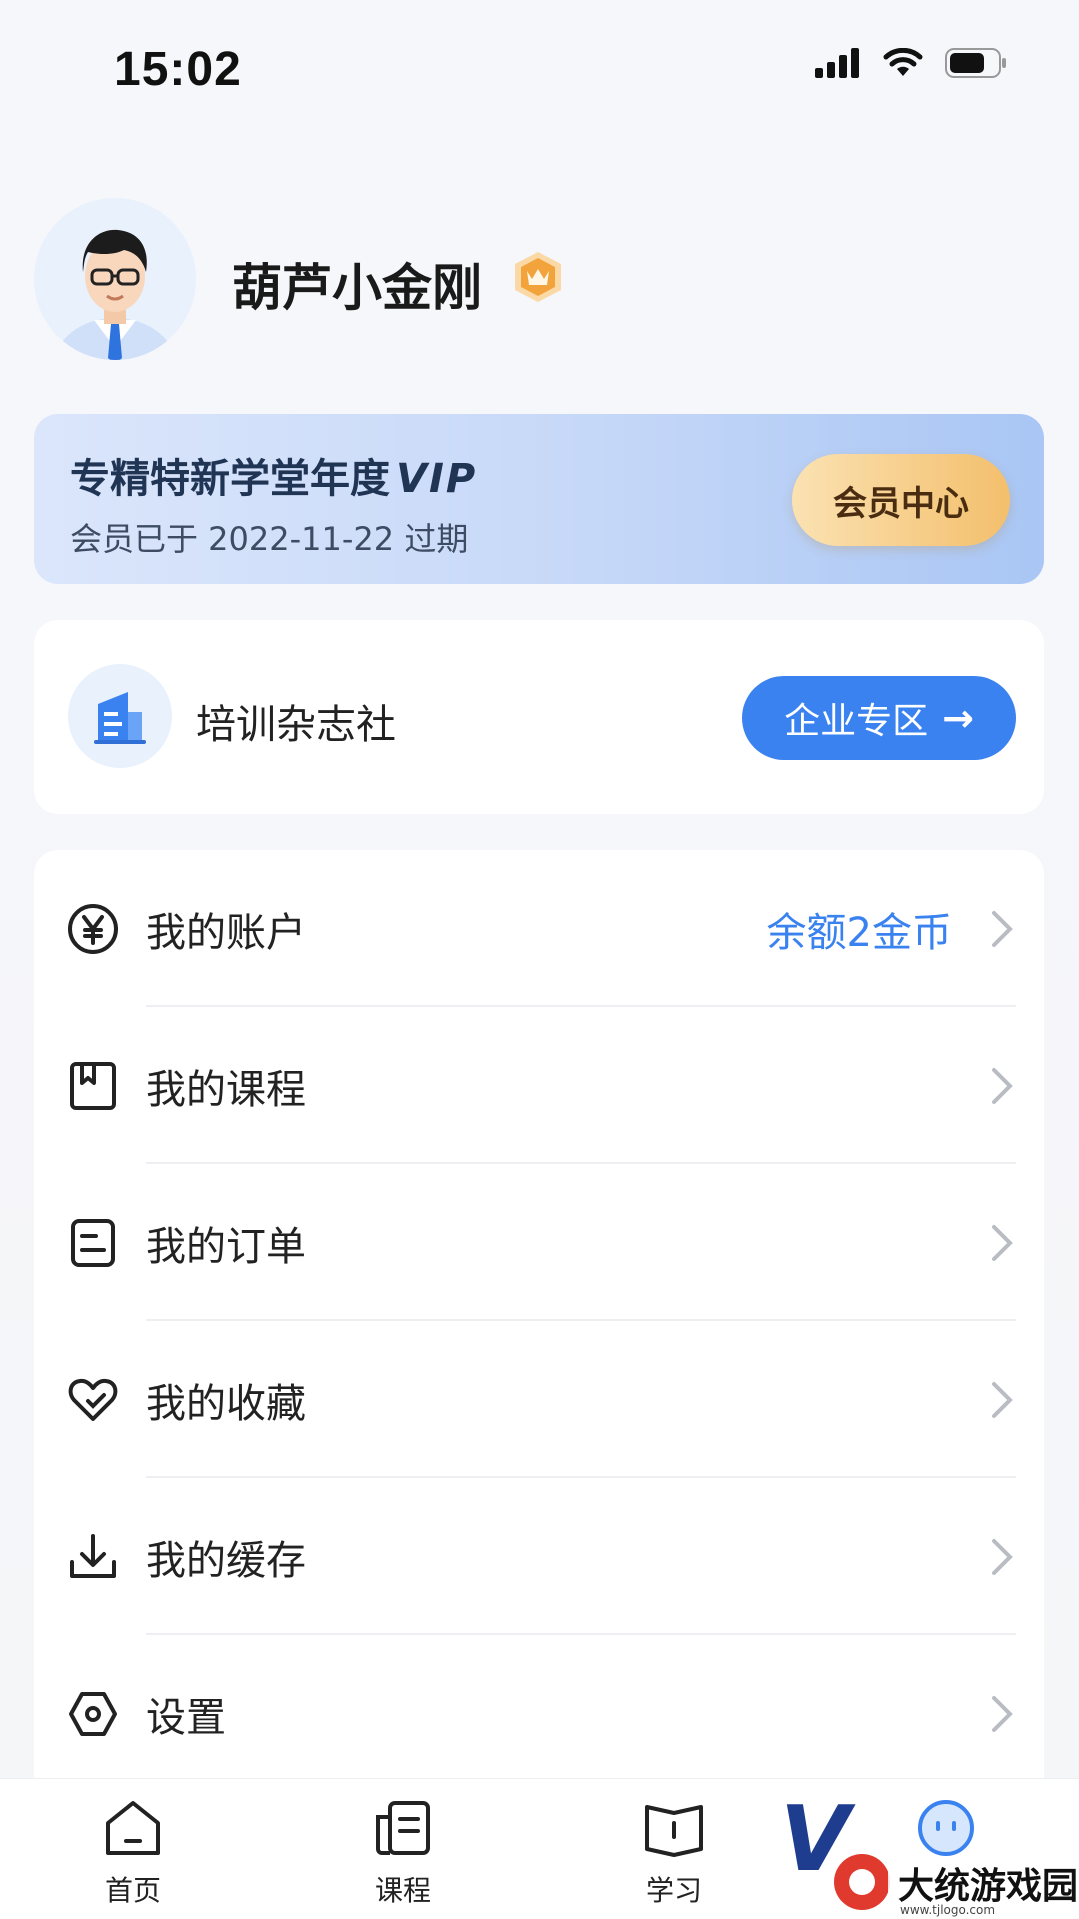  Describe the element at coordinates (93, 1713) in the screenshot. I see `settings-hexagon-icon` at that location.